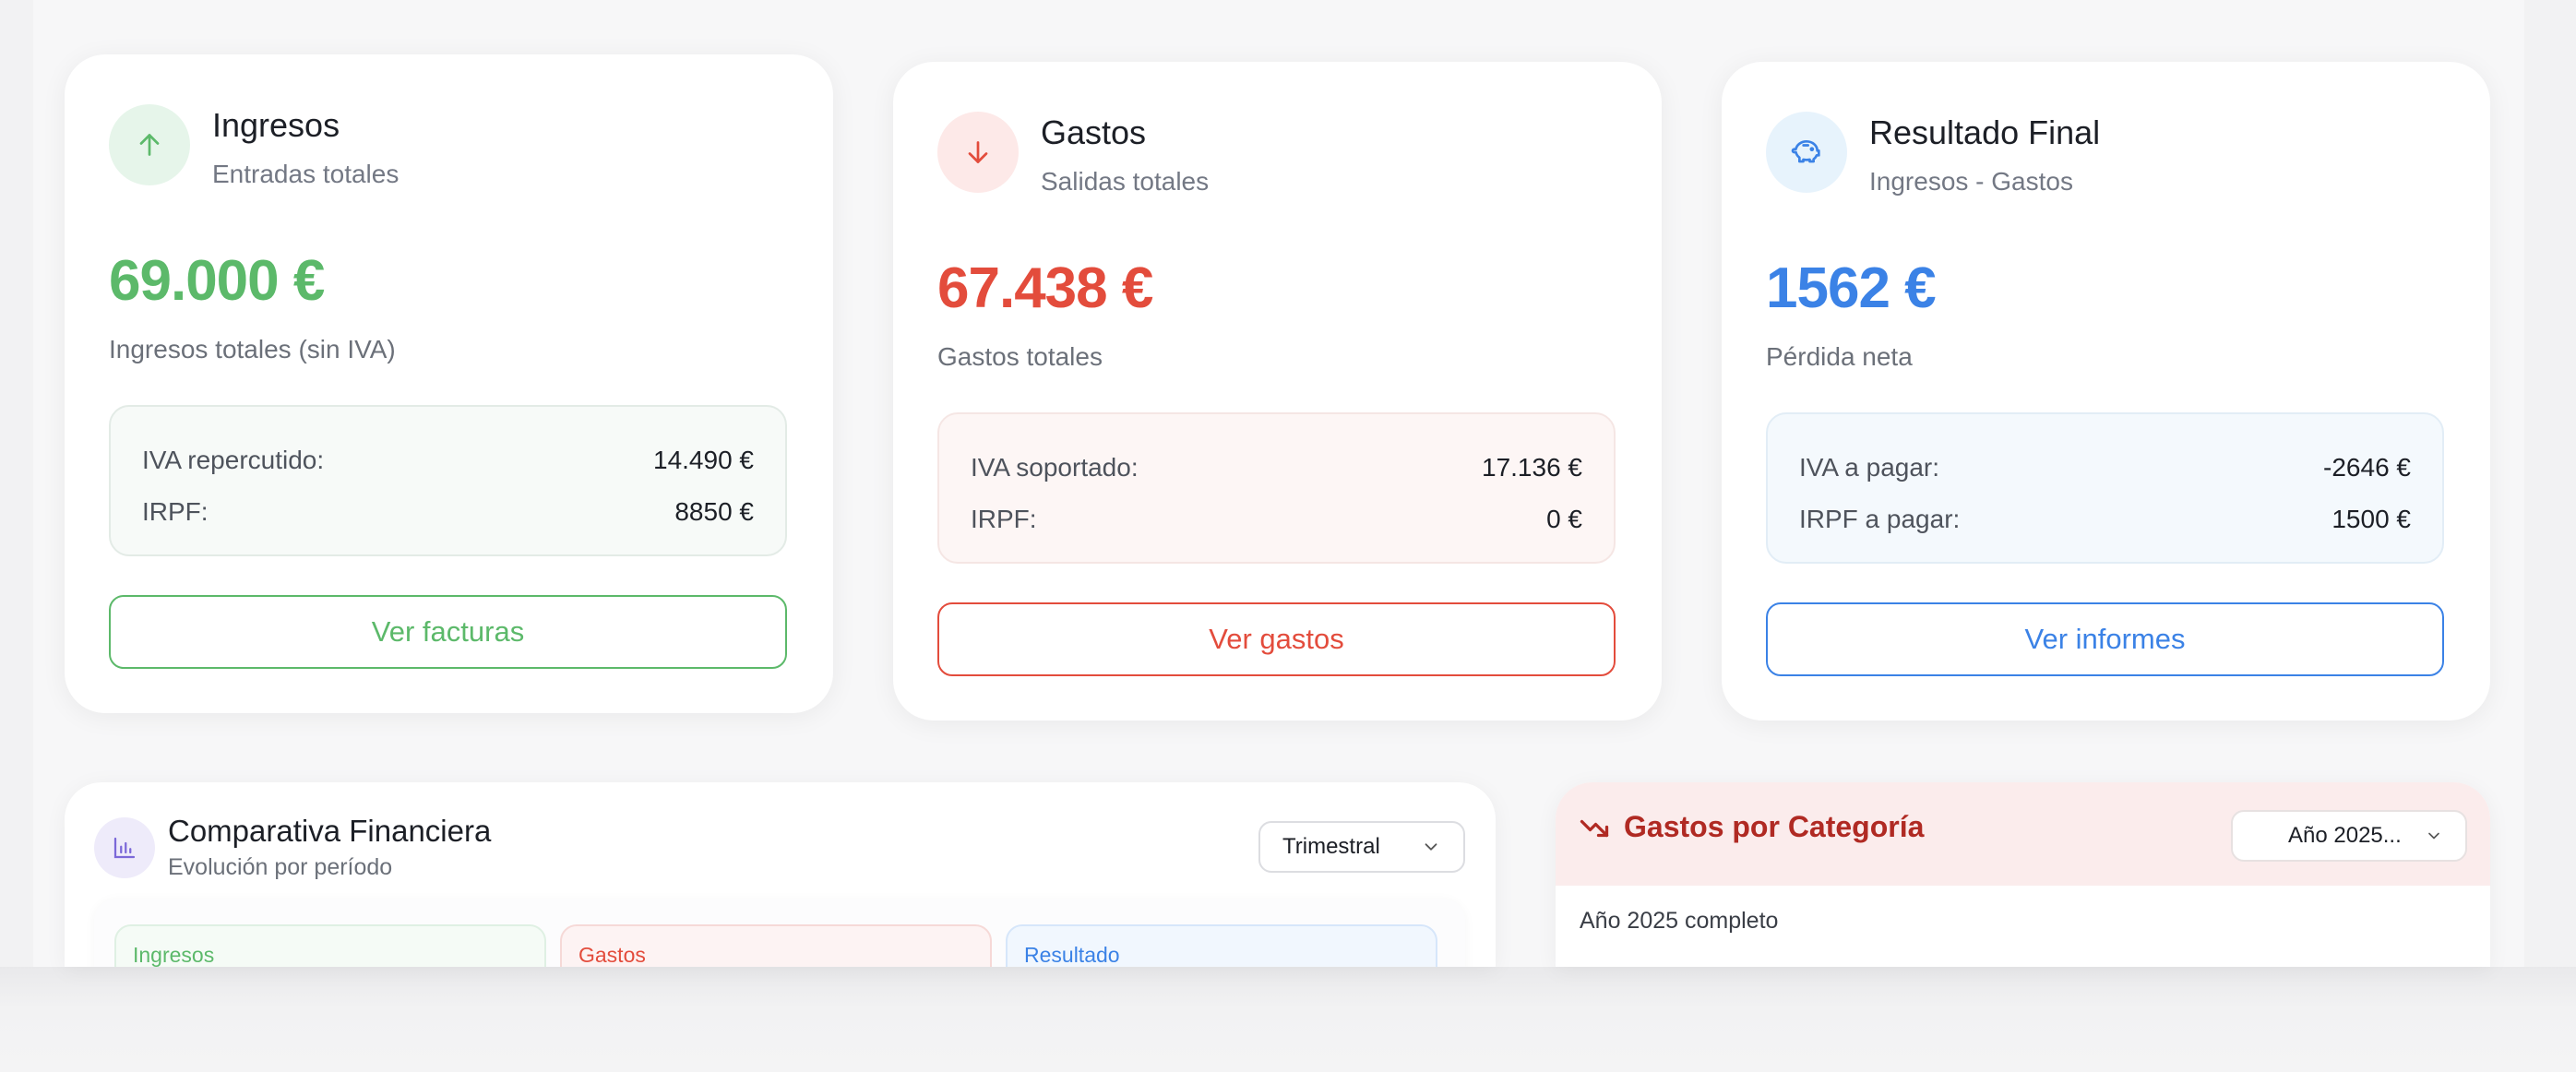 This screenshot has width=2576, height=1072. Describe the element at coordinates (1880, 519) in the screenshot. I see `tax-label: IRPF a pagar:` at that location.